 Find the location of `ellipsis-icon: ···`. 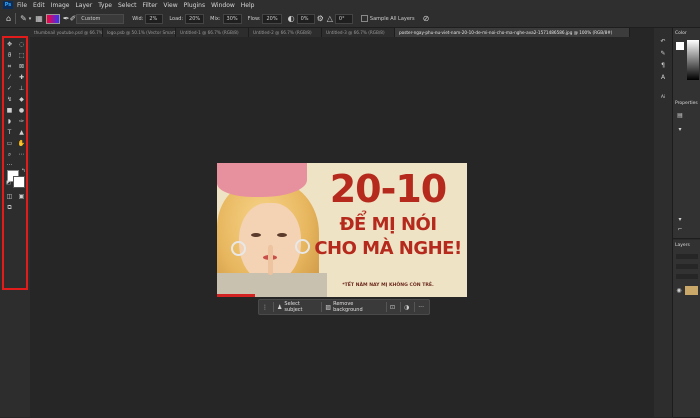

ellipsis-icon: ··· is located at coordinates (421, 307).